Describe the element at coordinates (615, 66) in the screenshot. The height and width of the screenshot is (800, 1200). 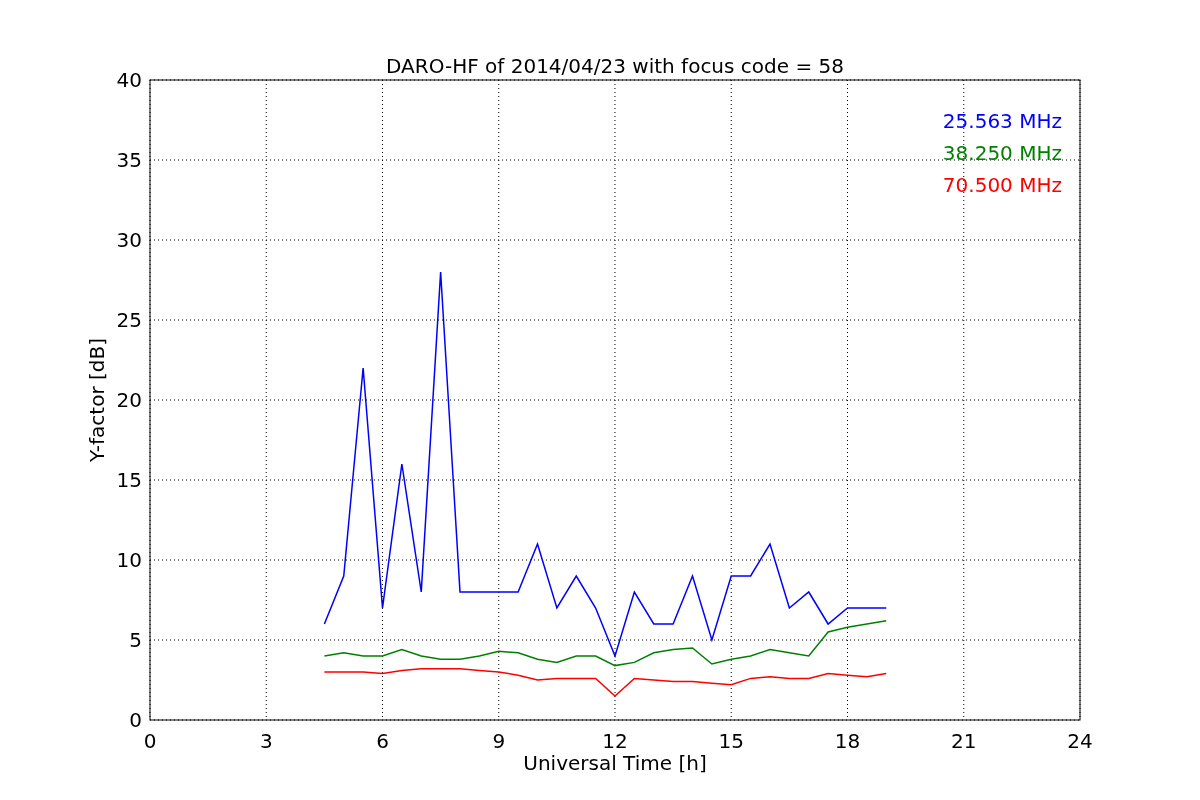
I see `chart-title: DARO-HF of 2014/04/23 with focus code = 58` at that location.